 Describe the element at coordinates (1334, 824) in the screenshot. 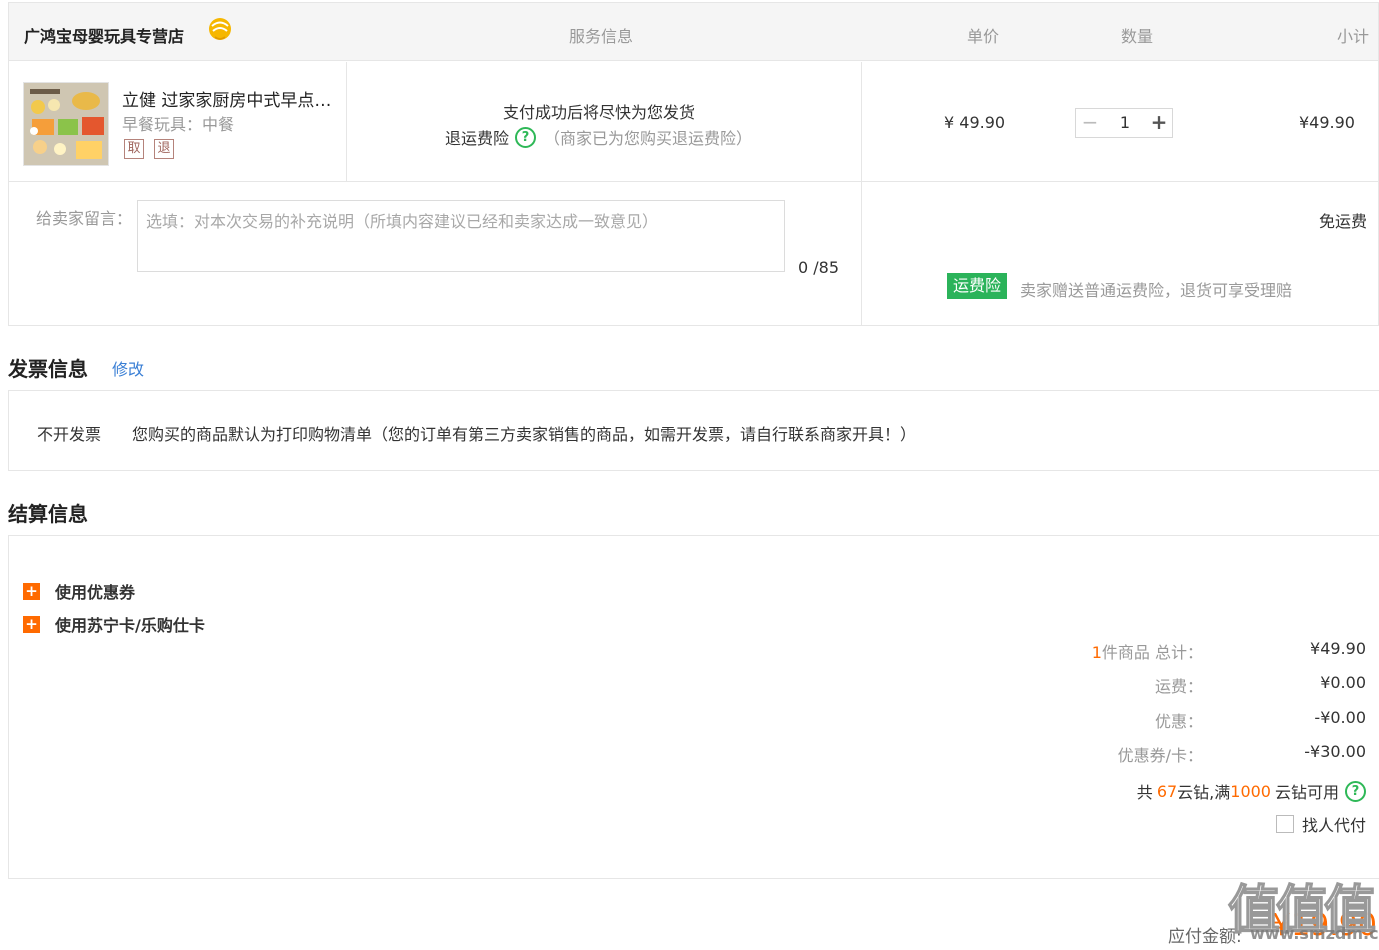

I see `proxy-pay-label: 找人代付` at that location.